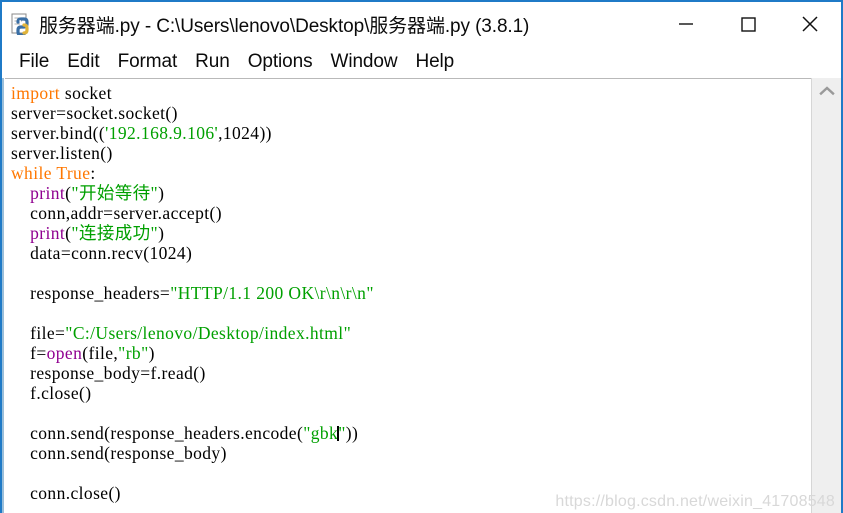 This screenshot has width=843, height=513. Describe the element at coordinates (119, 453) in the screenshot. I see `code-token: conn.send(response_body)` at that location.